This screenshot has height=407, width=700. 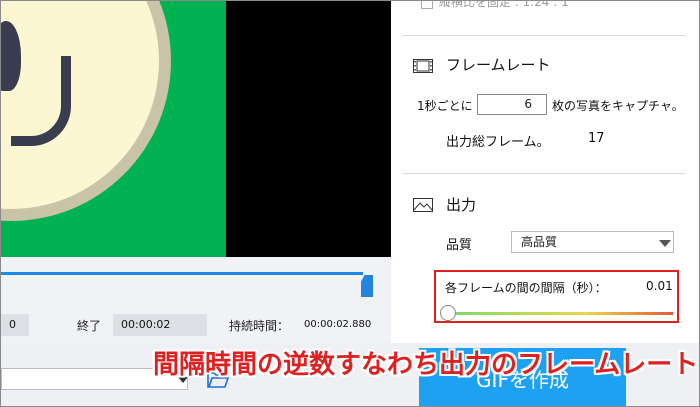 I want to click on output-title: 出力, so click(x=461, y=205).